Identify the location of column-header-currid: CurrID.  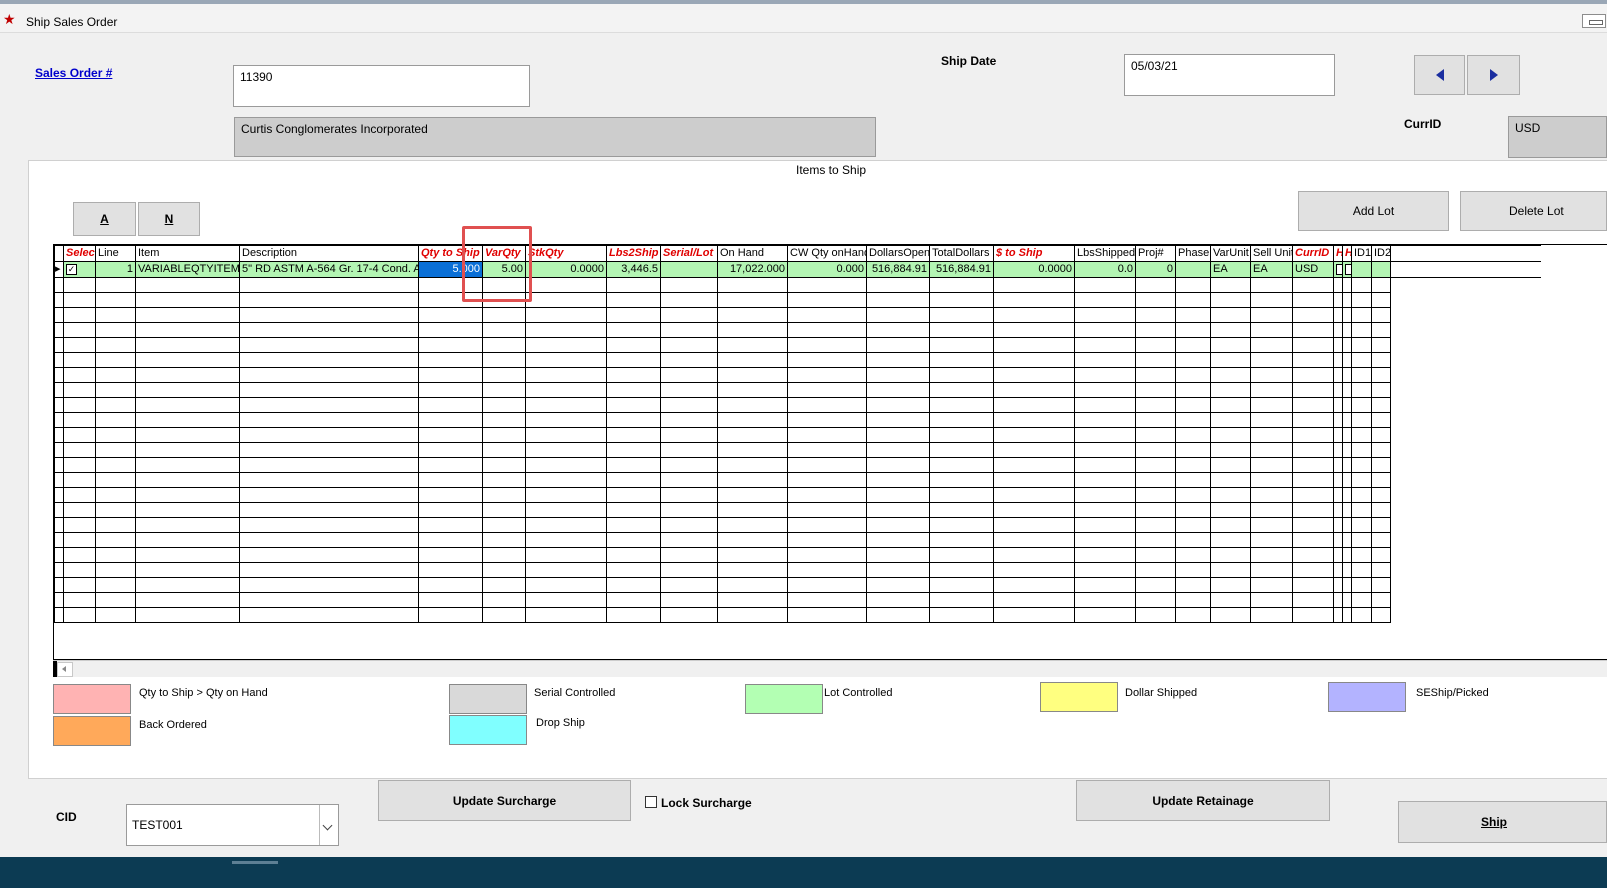
(1313, 253).